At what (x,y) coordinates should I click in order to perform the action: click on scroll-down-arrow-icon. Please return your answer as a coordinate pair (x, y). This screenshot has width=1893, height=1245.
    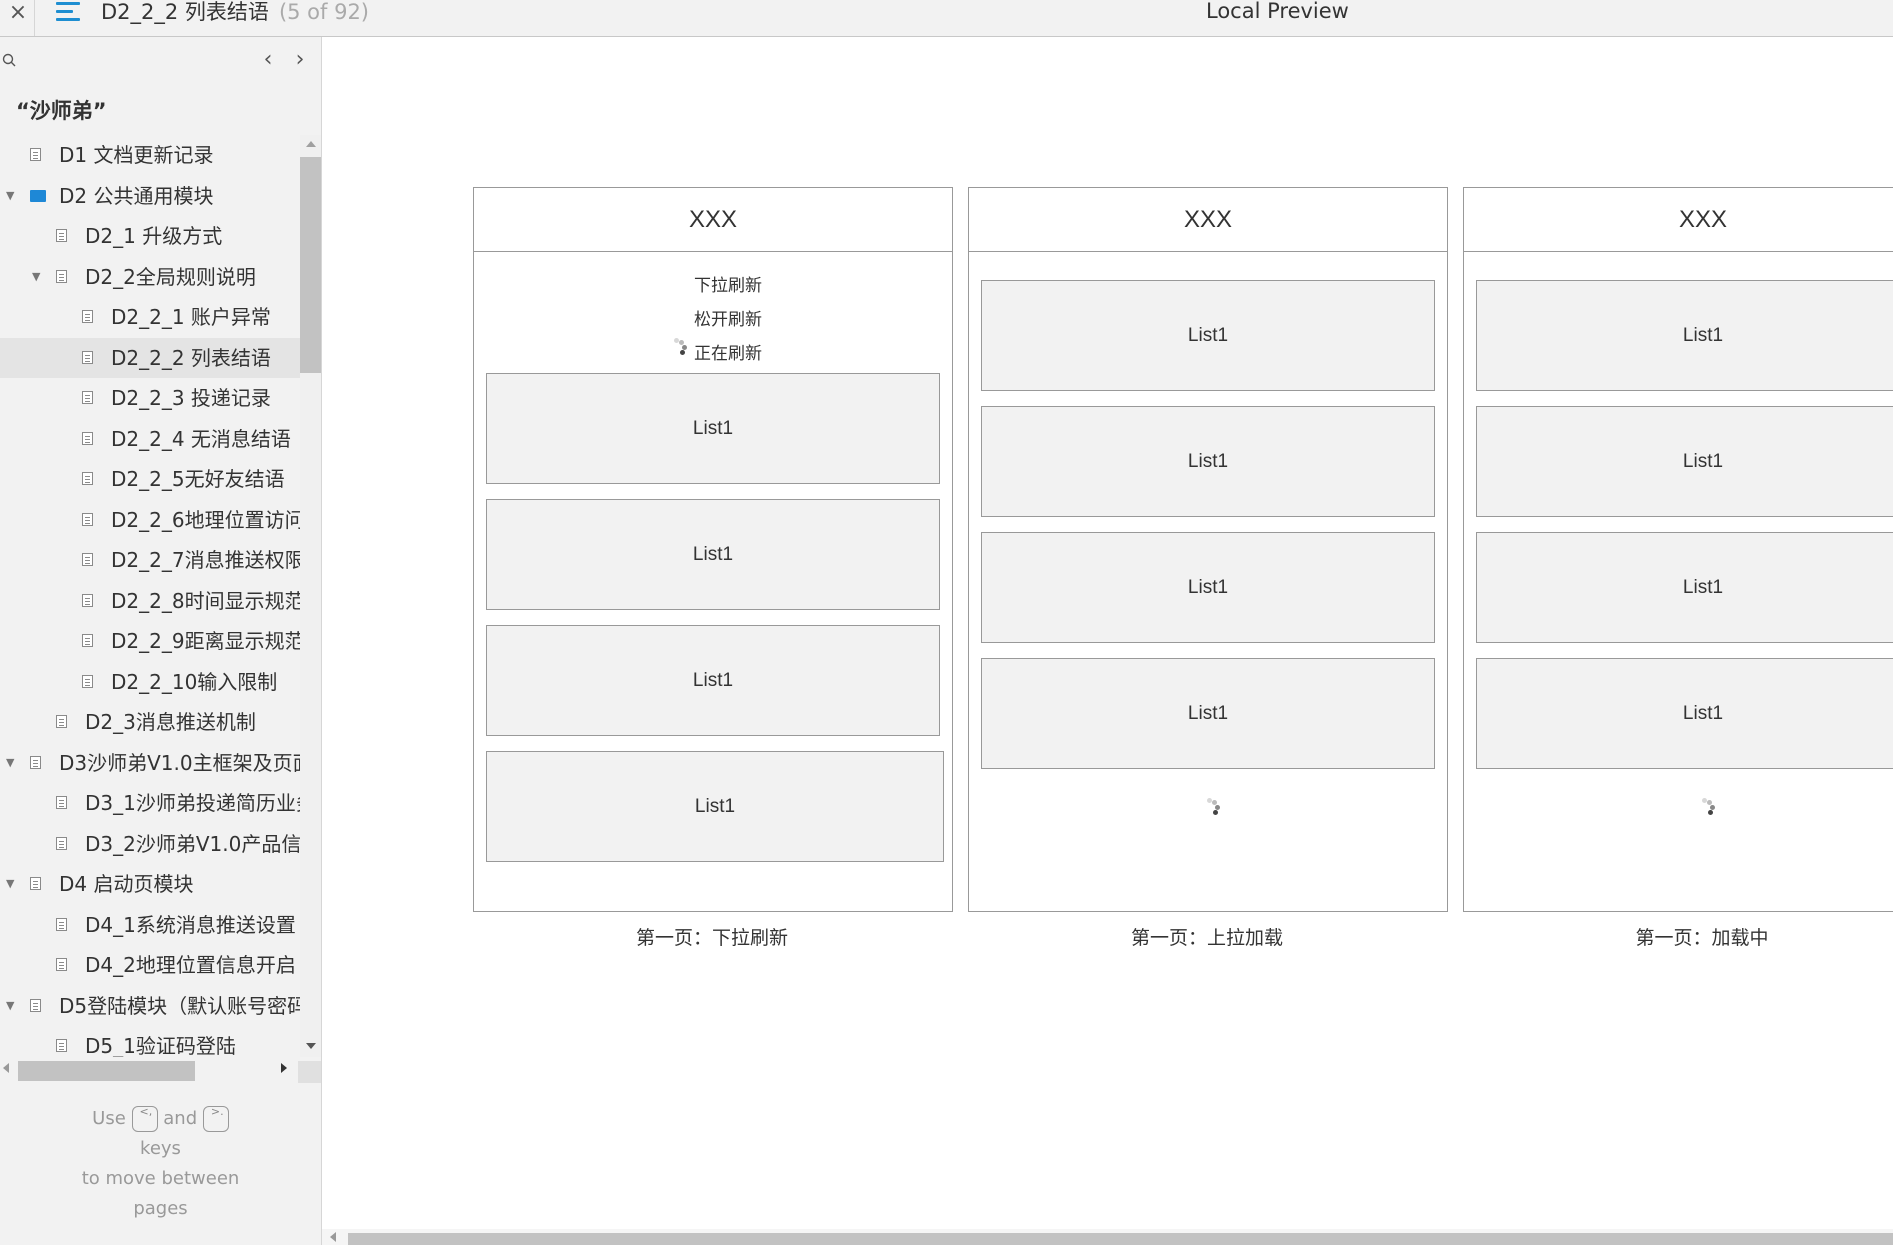
    Looking at the image, I should click on (311, 1046).